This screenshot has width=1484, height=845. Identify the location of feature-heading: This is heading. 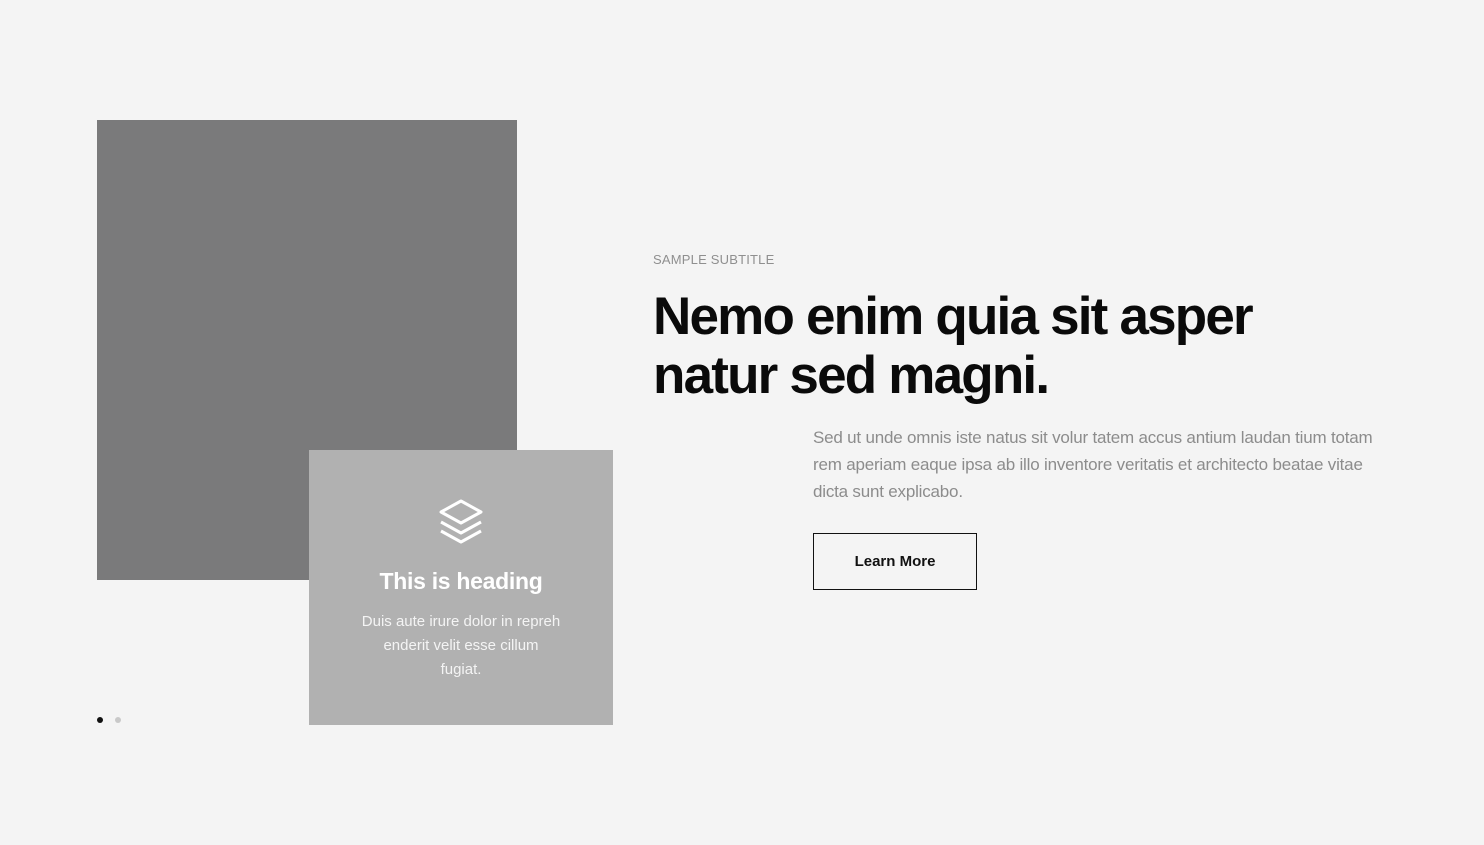
(461, 581).